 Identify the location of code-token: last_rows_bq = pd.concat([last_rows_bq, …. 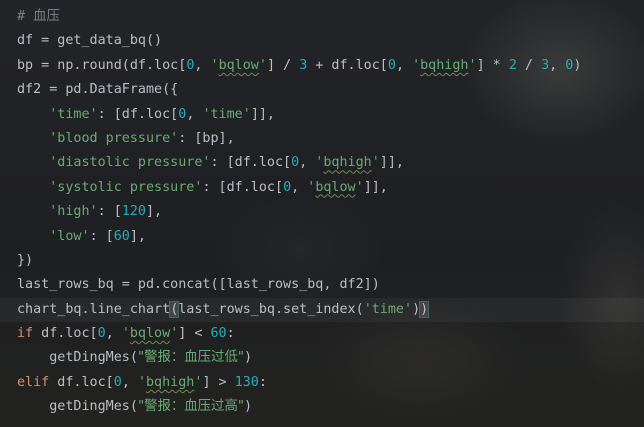
(198, 285).